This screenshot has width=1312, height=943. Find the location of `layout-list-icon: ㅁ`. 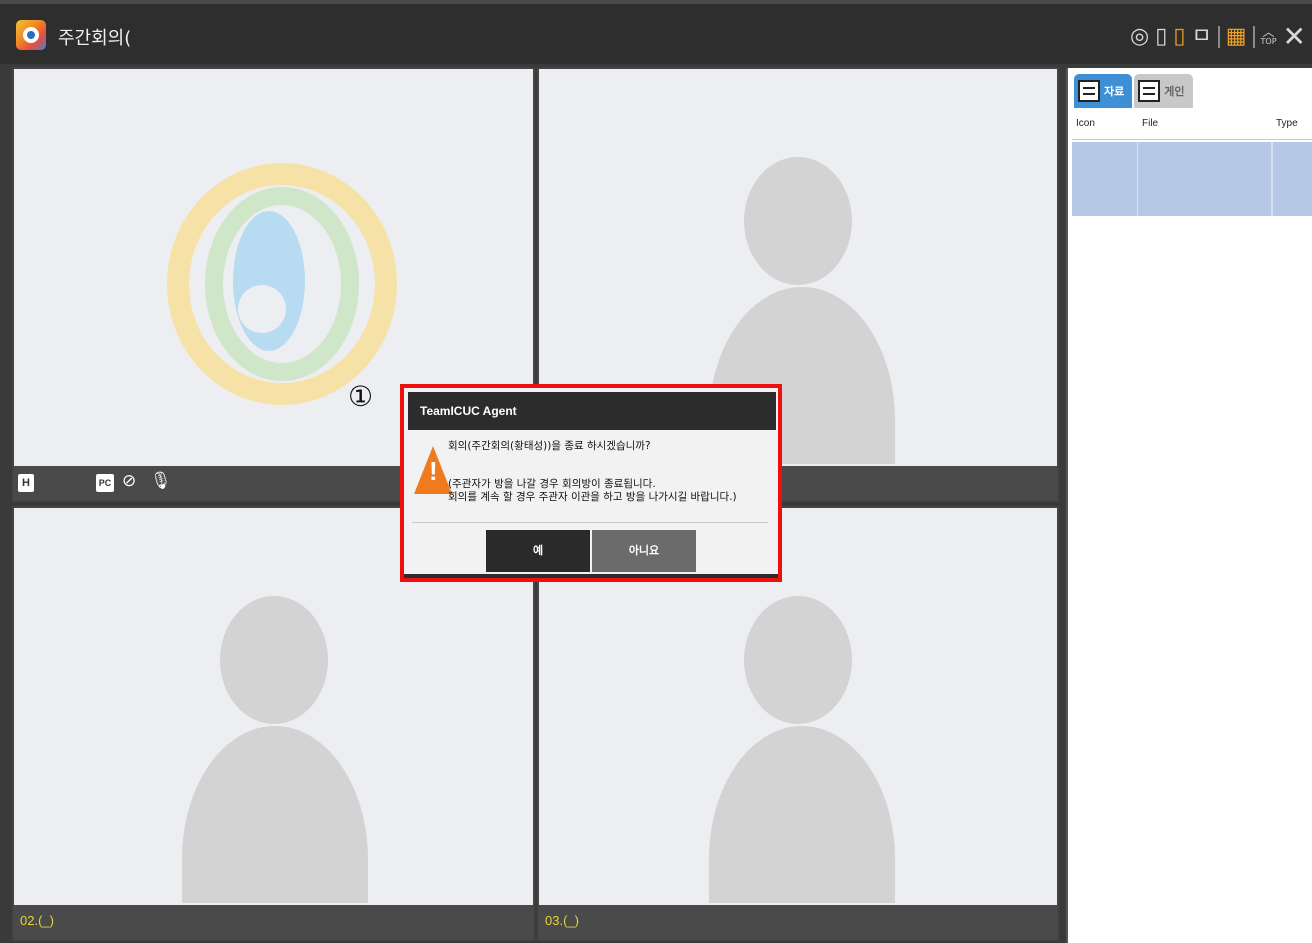

layout-list-icon: ㅁ is located at coordinates (1201, 37).